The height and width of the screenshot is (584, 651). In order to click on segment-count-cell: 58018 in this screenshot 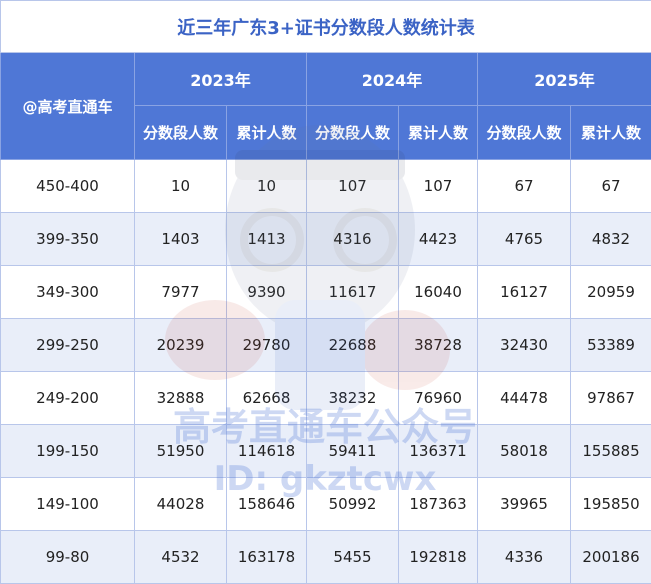, I will do `click(524, 451)`.